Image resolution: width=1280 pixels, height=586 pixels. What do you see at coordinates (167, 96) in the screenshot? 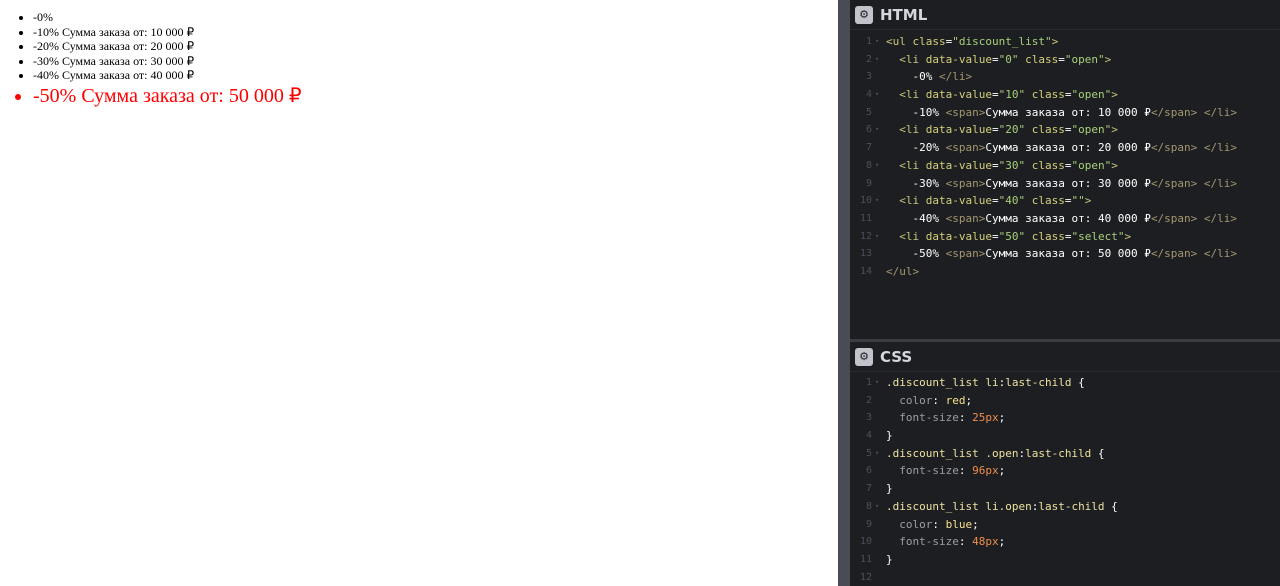
I see `discount-item-50: -50% Сумма заказа от: 50 000 ₽` at bounding box center [167, 96].